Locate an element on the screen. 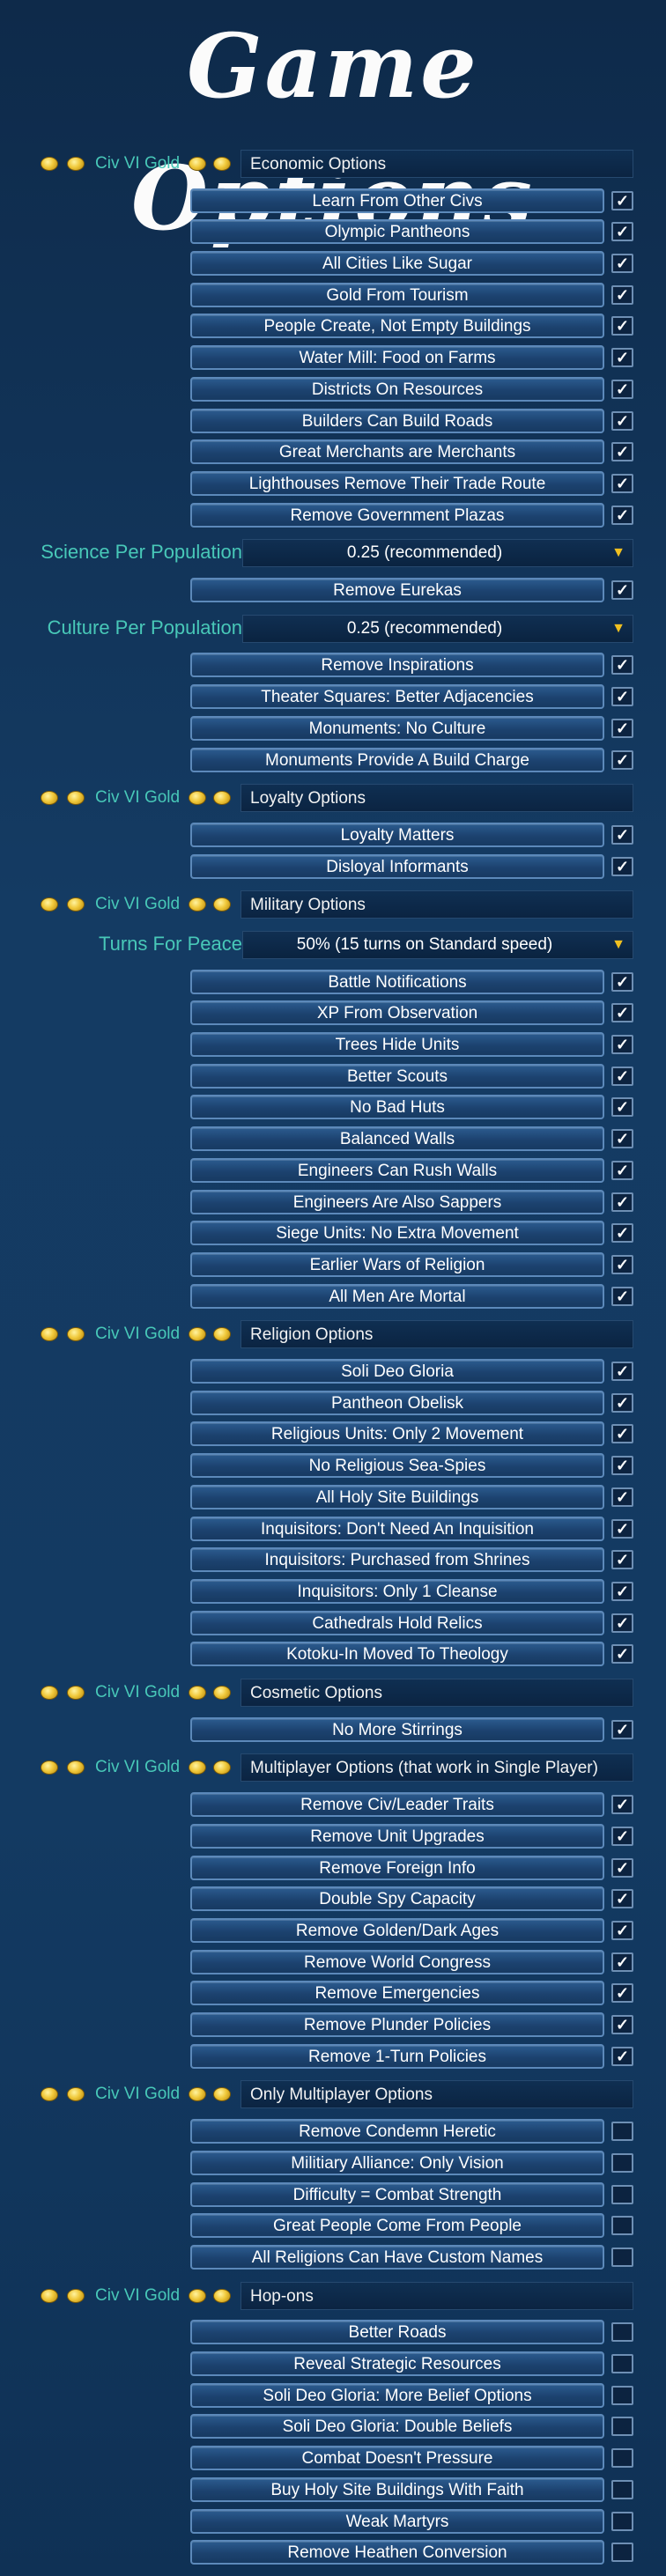 This screenshot has height=2576, width=666. option-button: Battle Notifications is located at coordinates (397, 981).